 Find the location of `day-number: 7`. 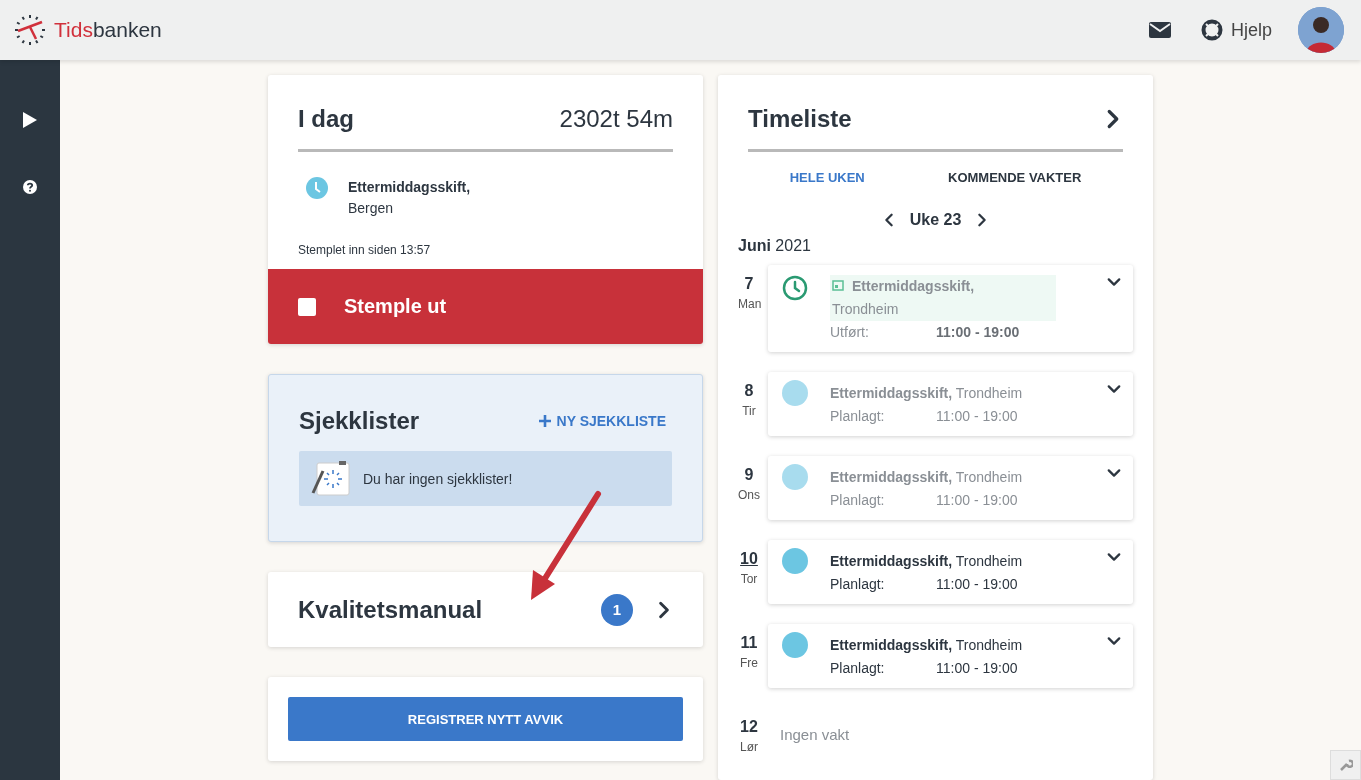

day-number: 7 is located at coordinates (749, 284).